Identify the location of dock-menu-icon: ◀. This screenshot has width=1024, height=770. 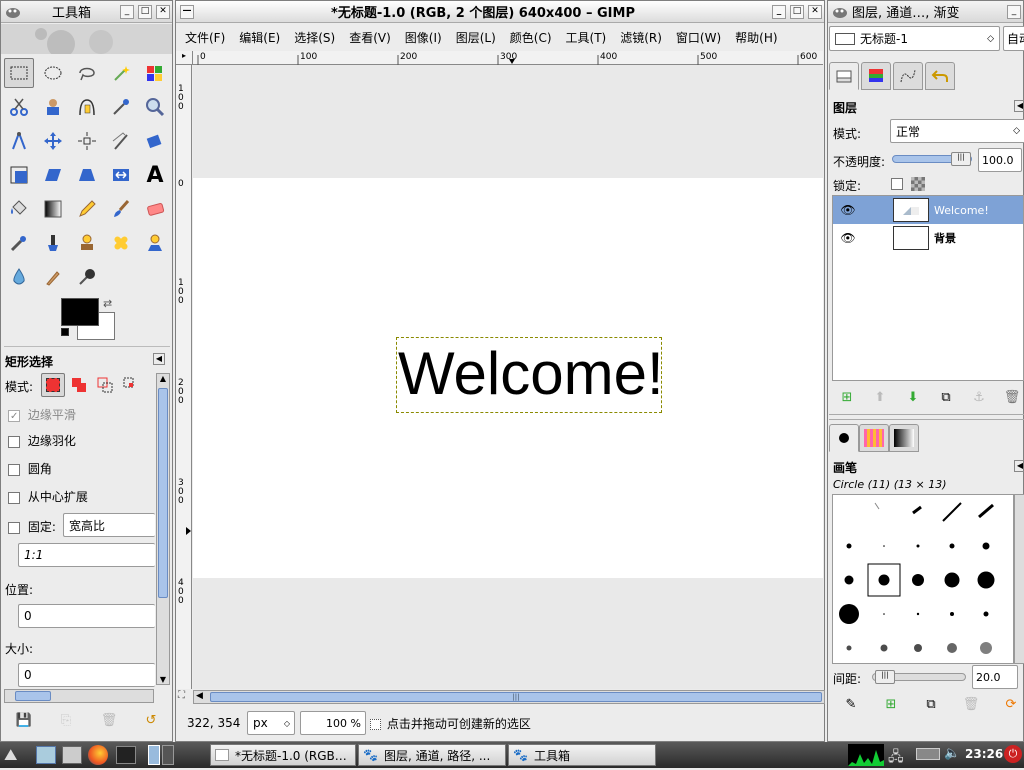
(1019, 106).